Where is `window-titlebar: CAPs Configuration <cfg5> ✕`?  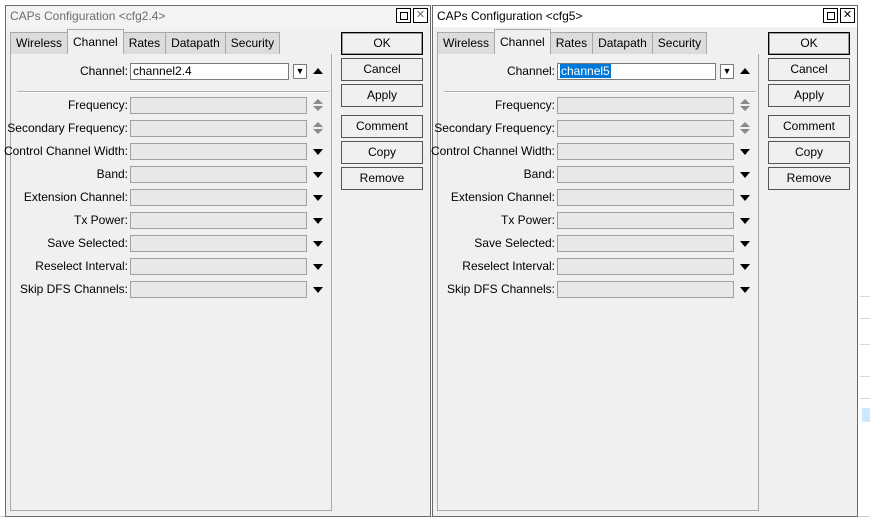 window-titlebar: CAPs Configuration <cfg5> ✕ is located at coordinates (645, 16).